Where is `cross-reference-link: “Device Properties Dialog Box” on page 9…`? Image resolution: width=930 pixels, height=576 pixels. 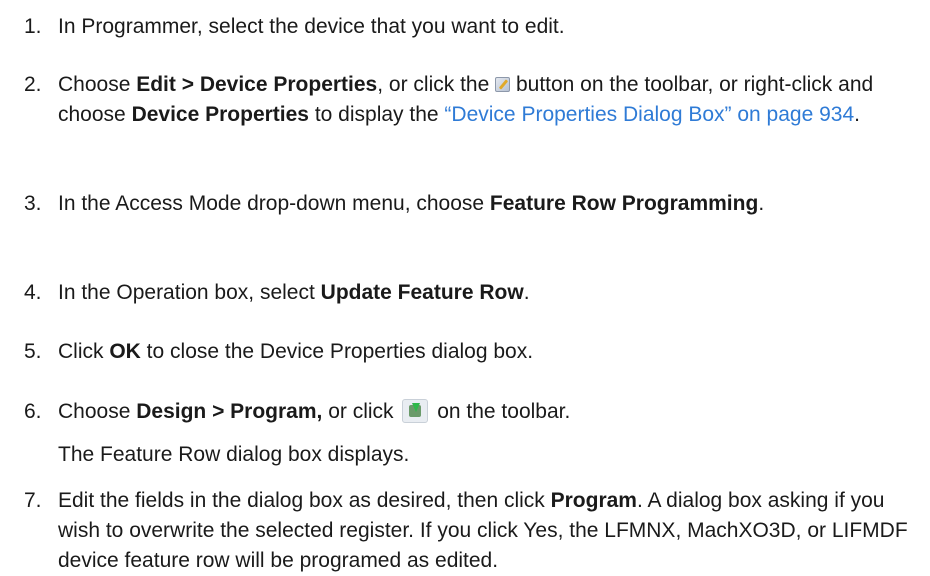
cross-reference-link: “Device Properties Dialog Box” on page 9… is located at coordinates (649, 114).